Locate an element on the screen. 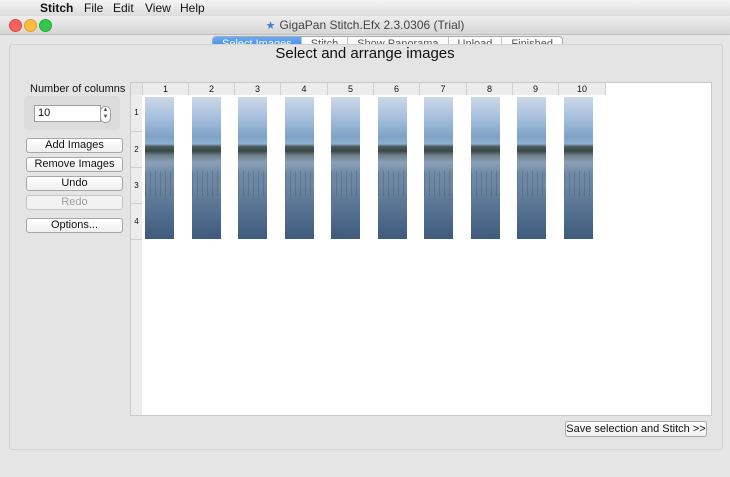  menu-bar: Stitch File Edit View Help is located at coordinates (365, 8).